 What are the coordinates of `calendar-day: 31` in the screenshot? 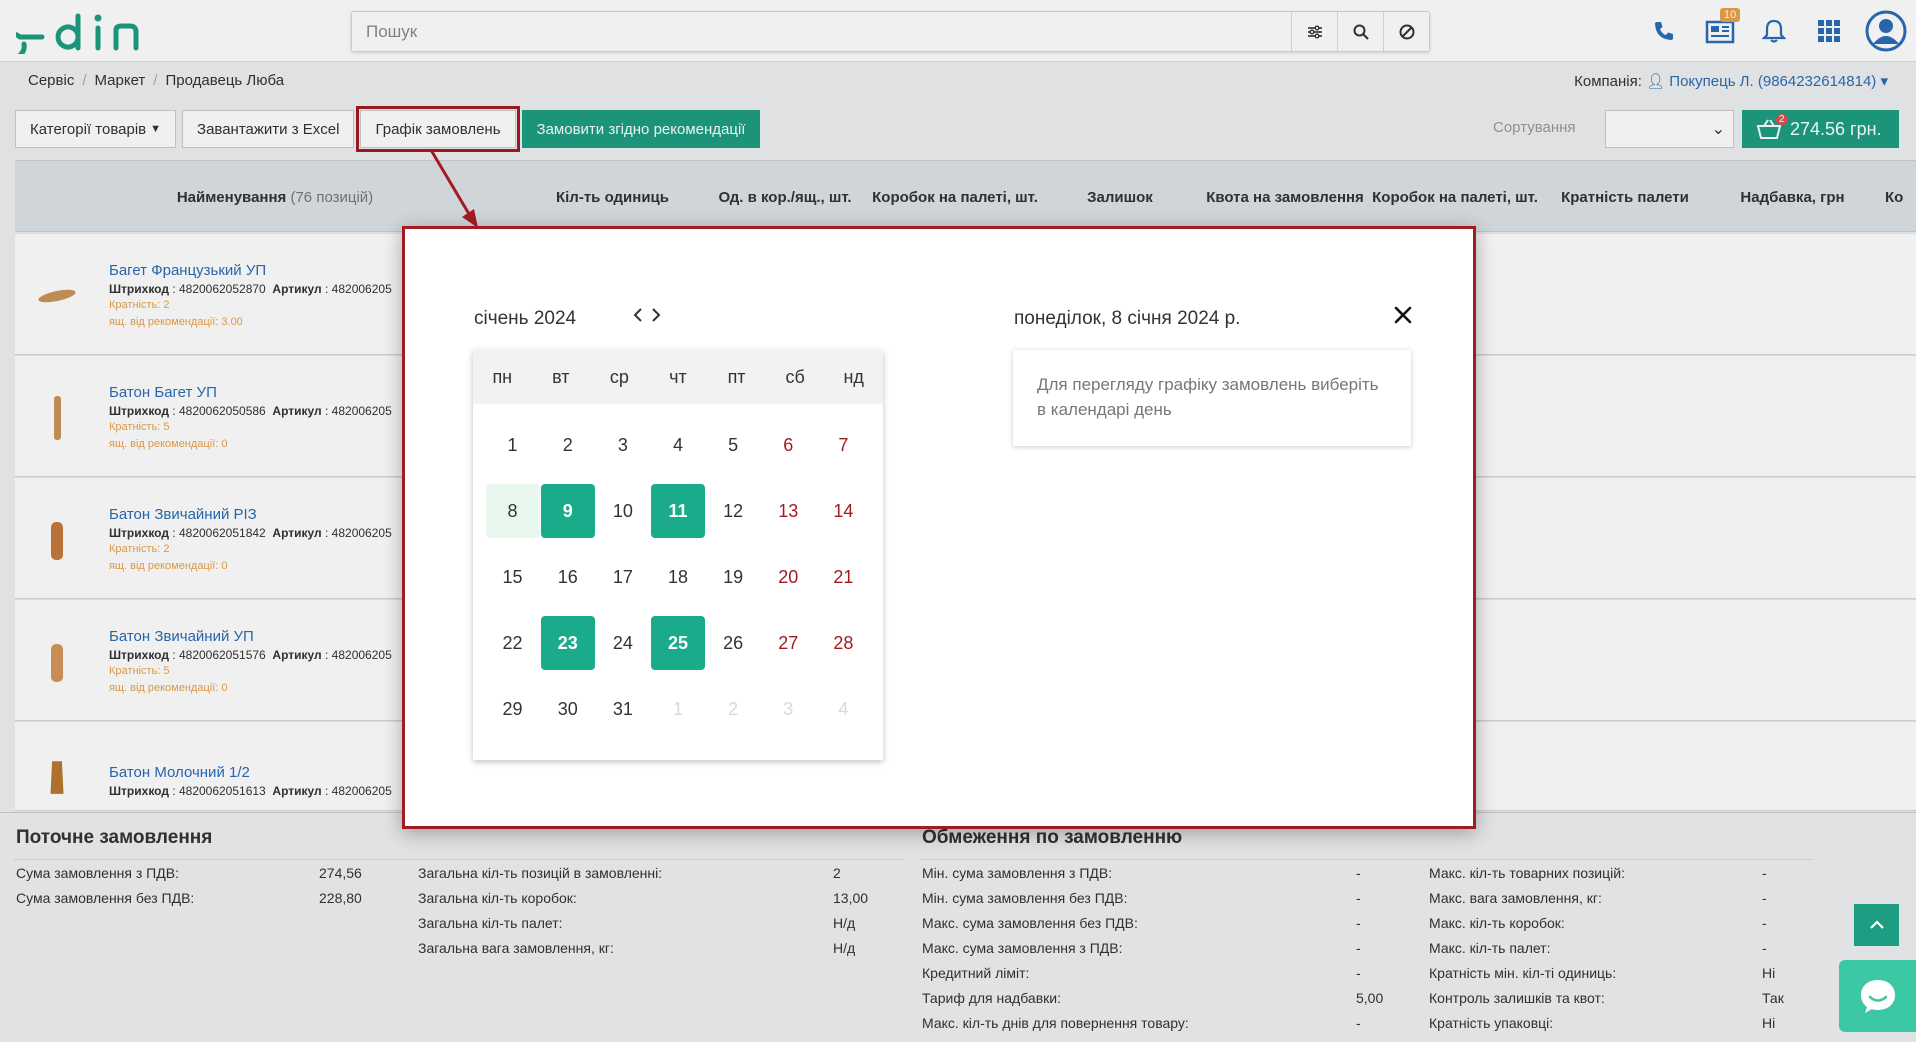 It's located at (622, 709).